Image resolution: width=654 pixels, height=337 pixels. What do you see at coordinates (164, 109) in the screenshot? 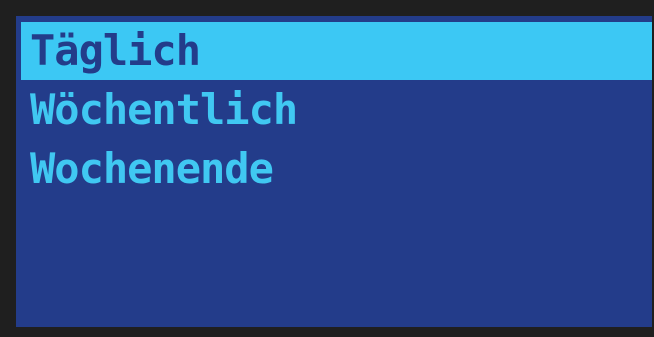
I see `menu-item-label: Wöchentlich` at bounding box center [164, 109].